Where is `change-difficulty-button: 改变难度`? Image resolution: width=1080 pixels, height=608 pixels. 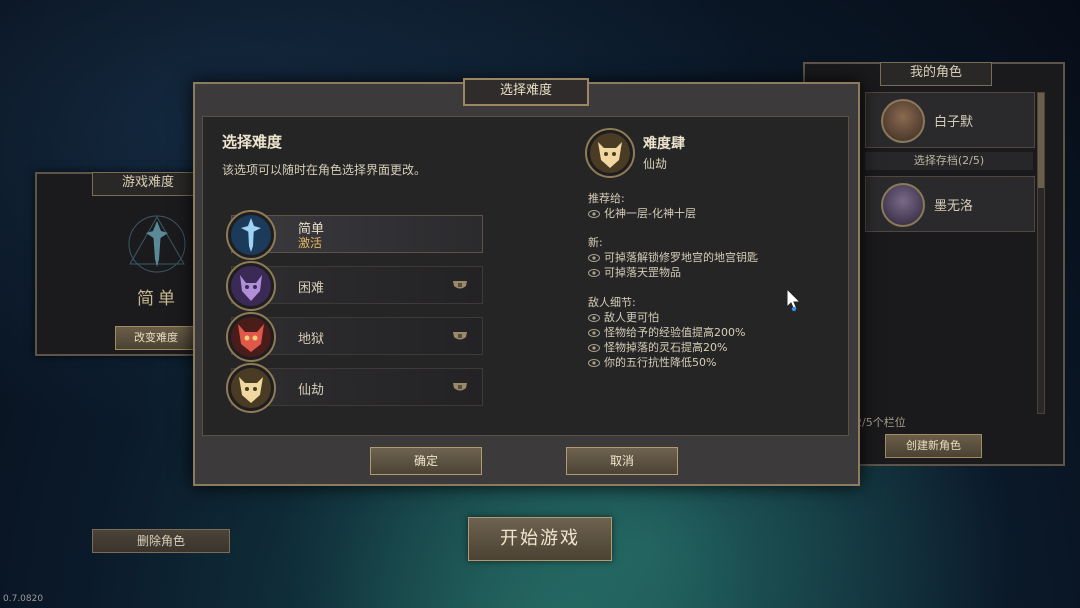
change-difficulty-button: 改变难度 is located at coordinates (156, 338).